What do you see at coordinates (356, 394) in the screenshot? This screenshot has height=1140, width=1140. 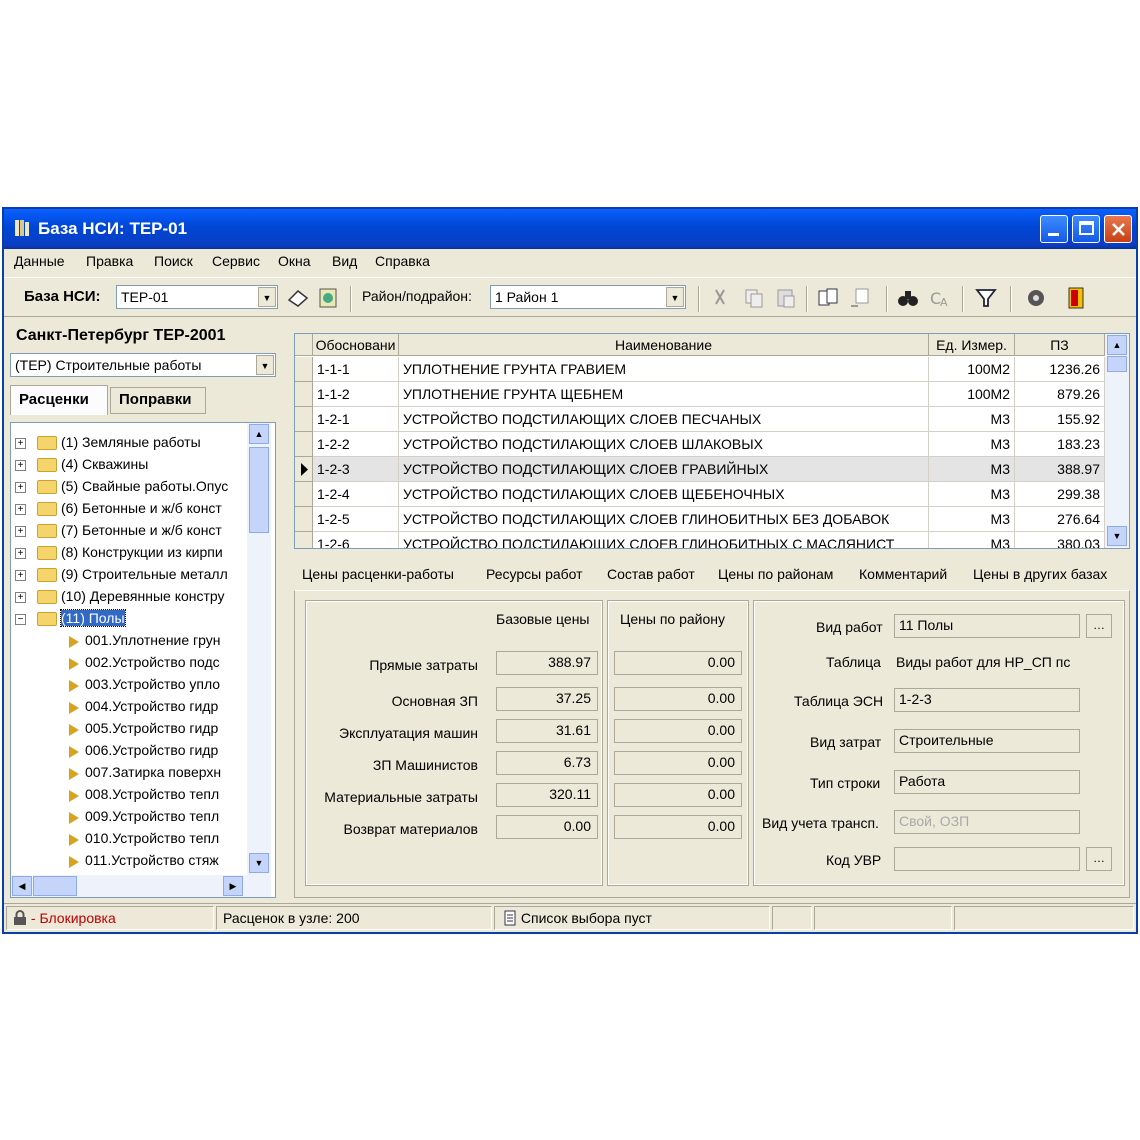 I see `cell-basis: 1-1-2` at bounding box center [356, 394].